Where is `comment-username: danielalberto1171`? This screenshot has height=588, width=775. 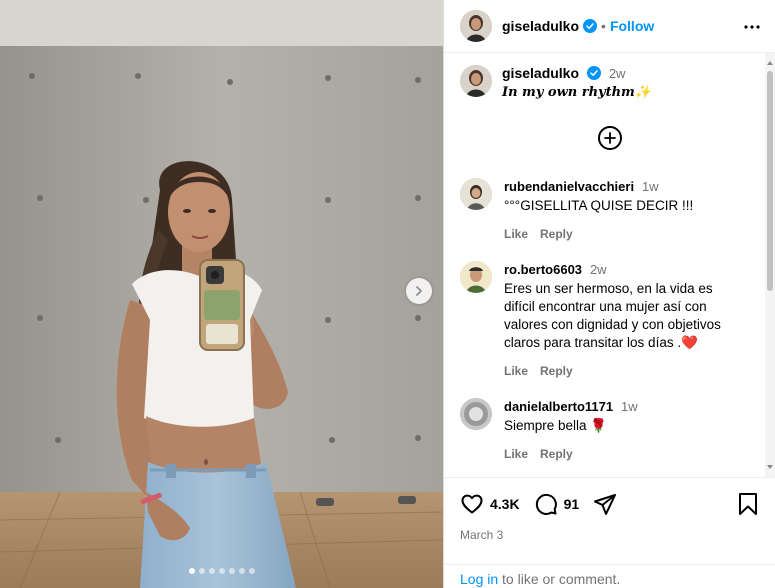
comment-username: danielalberto1171 is located at coordinates (558, 406).